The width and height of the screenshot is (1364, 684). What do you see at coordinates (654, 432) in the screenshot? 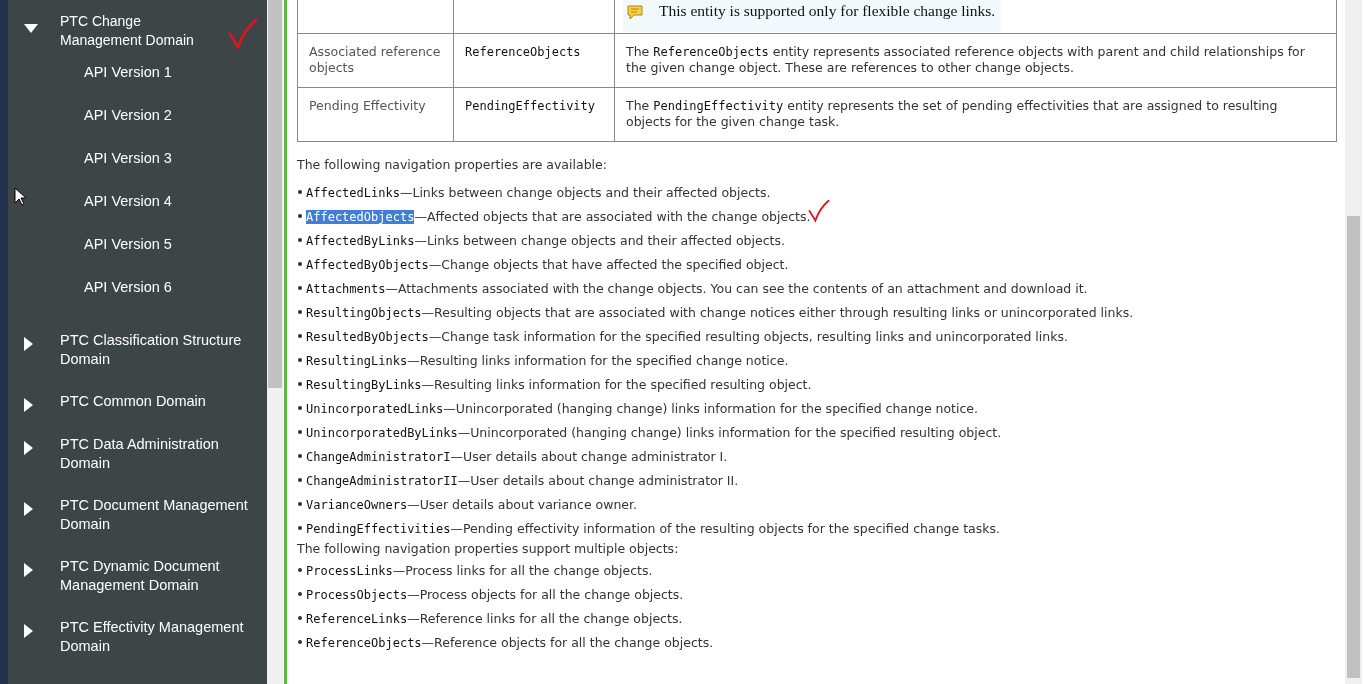
I see `list-item-text: UnincorporatedByLinks—Unincorporated (hanging change) links information for the specified resulting object.` at bounding box center [654, 432].